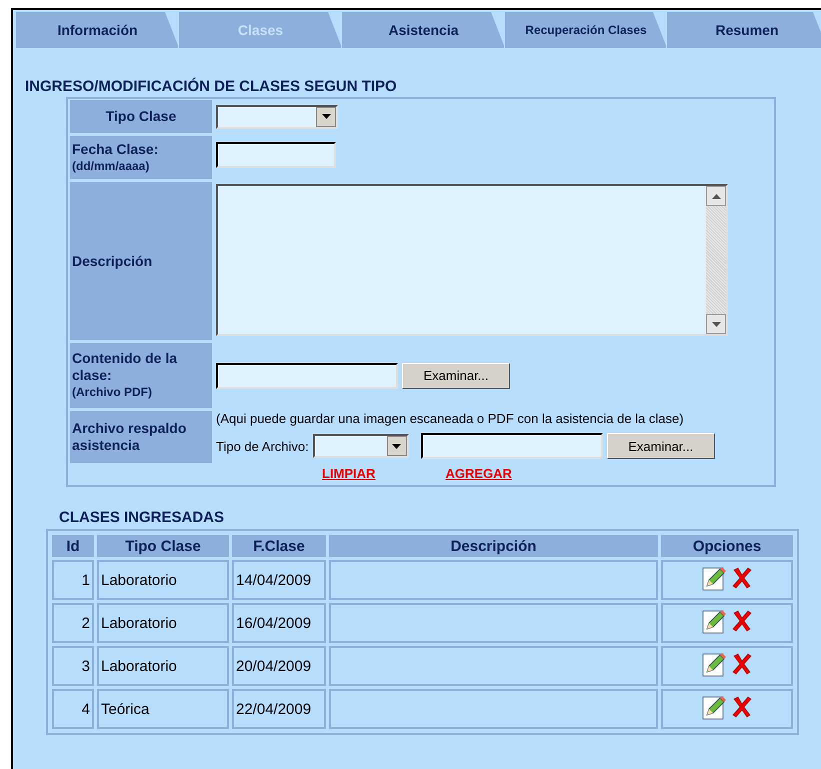  I want to click on table-cell: 22/04/2009, so click(279, 709).